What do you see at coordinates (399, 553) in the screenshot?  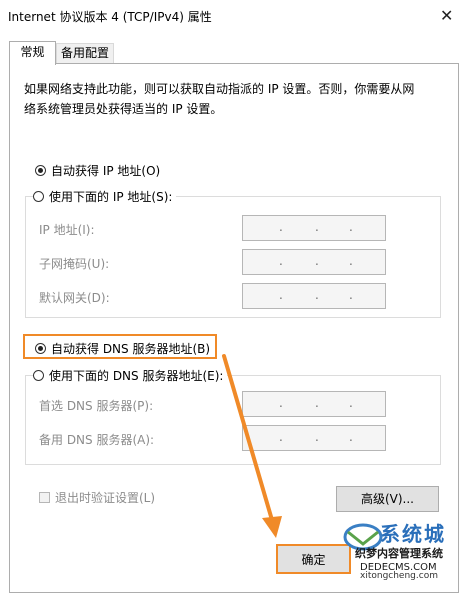 I see `watermark-line-1: 织梦内容管理系统` at bounding box center [399, 553].